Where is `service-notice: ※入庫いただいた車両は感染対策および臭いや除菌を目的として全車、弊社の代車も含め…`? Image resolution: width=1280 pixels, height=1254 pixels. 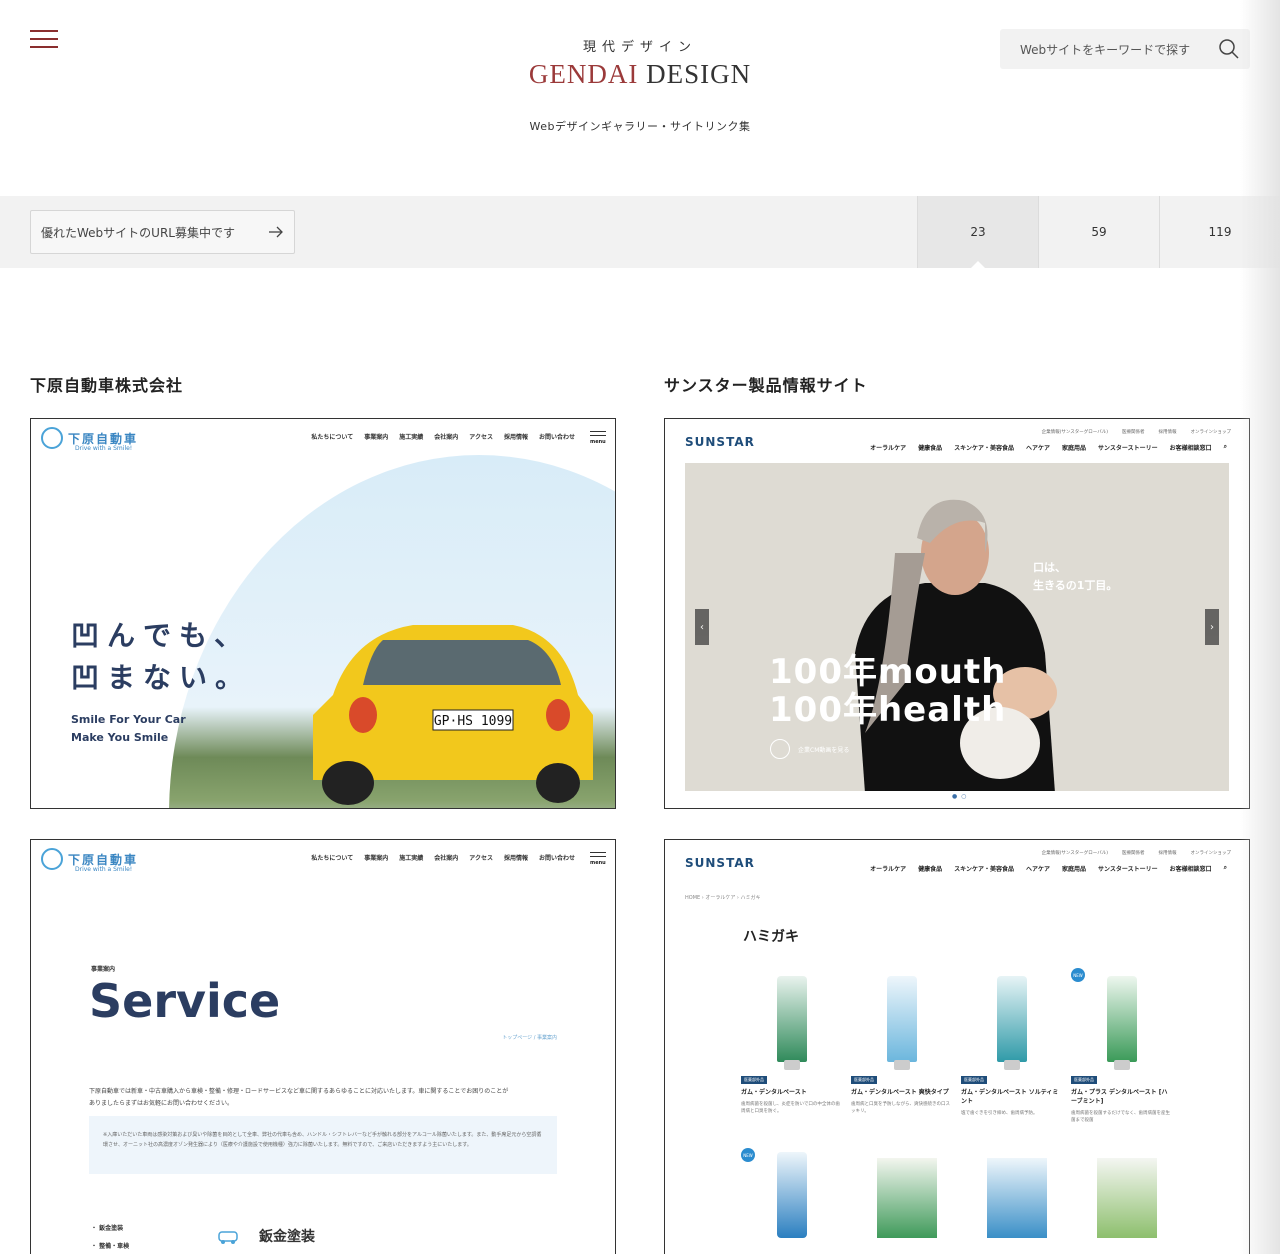 service-notice: ※入庫いただいた車両は感染対策および臭いや除菌を目的として全車、弊社の代車も含め… is located at coordinates (323, 1145).